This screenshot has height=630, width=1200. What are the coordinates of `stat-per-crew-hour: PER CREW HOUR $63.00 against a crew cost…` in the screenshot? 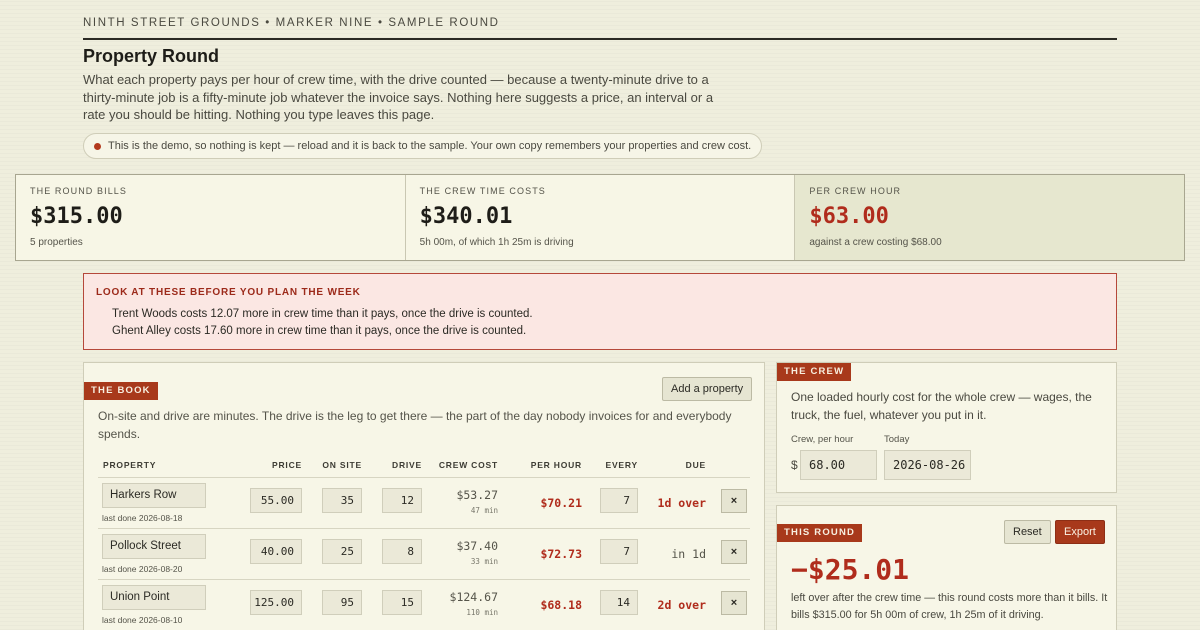 It's located at (990, 217).